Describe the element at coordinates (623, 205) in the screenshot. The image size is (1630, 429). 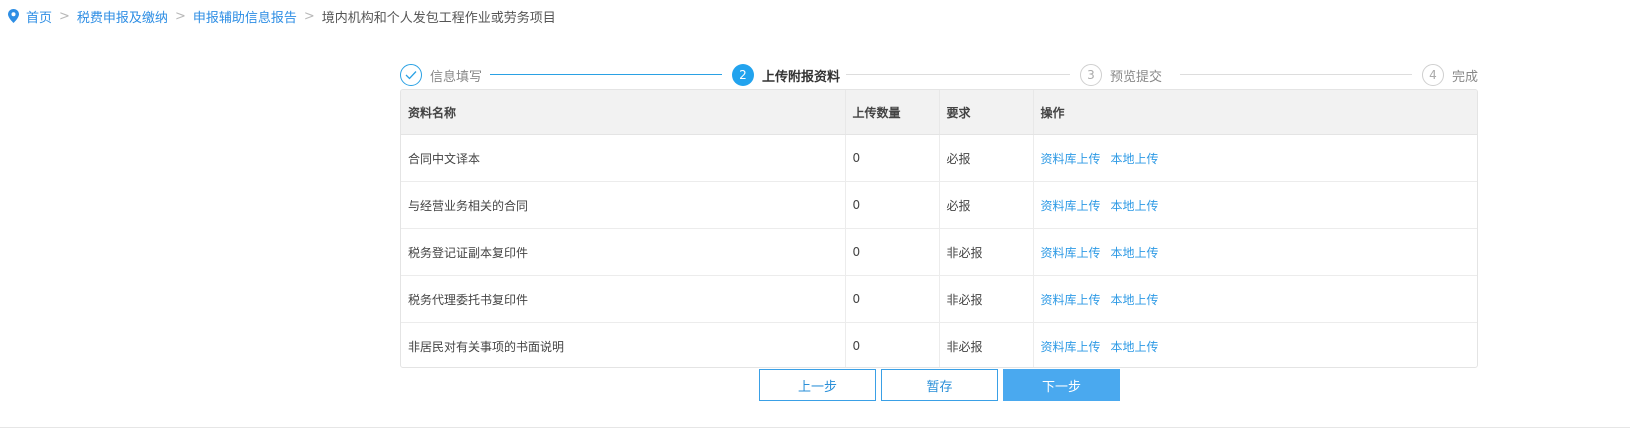
I see `document-name: 与经营业务相关的合同` at that location.